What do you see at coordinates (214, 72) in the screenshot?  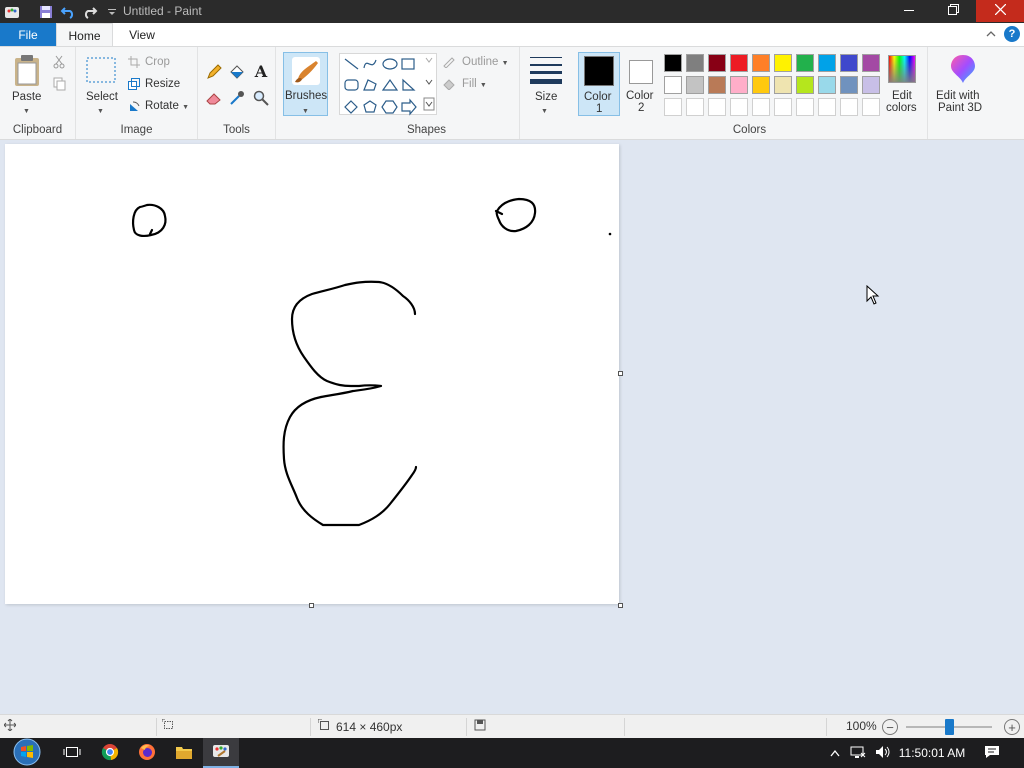 I see `pencil-icon` at bounding box center [214, 72].